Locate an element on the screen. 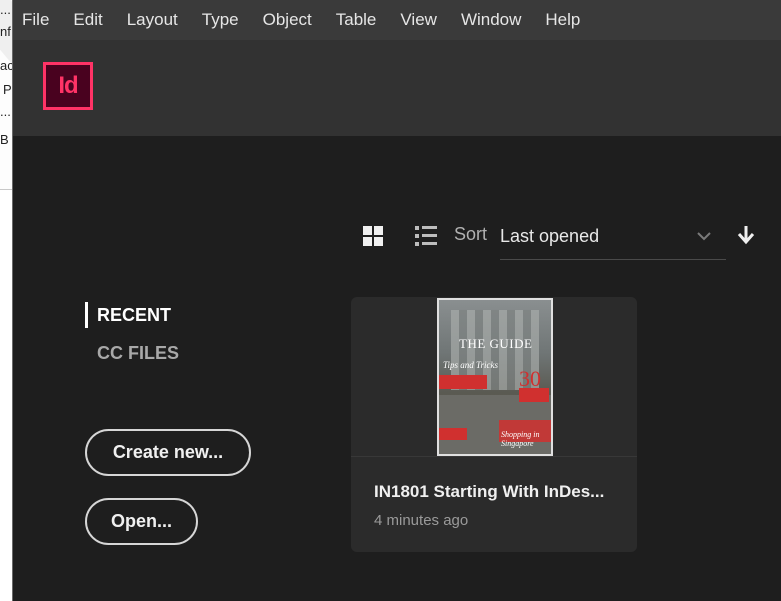  background-text: B is located at coordinates (4, 139).